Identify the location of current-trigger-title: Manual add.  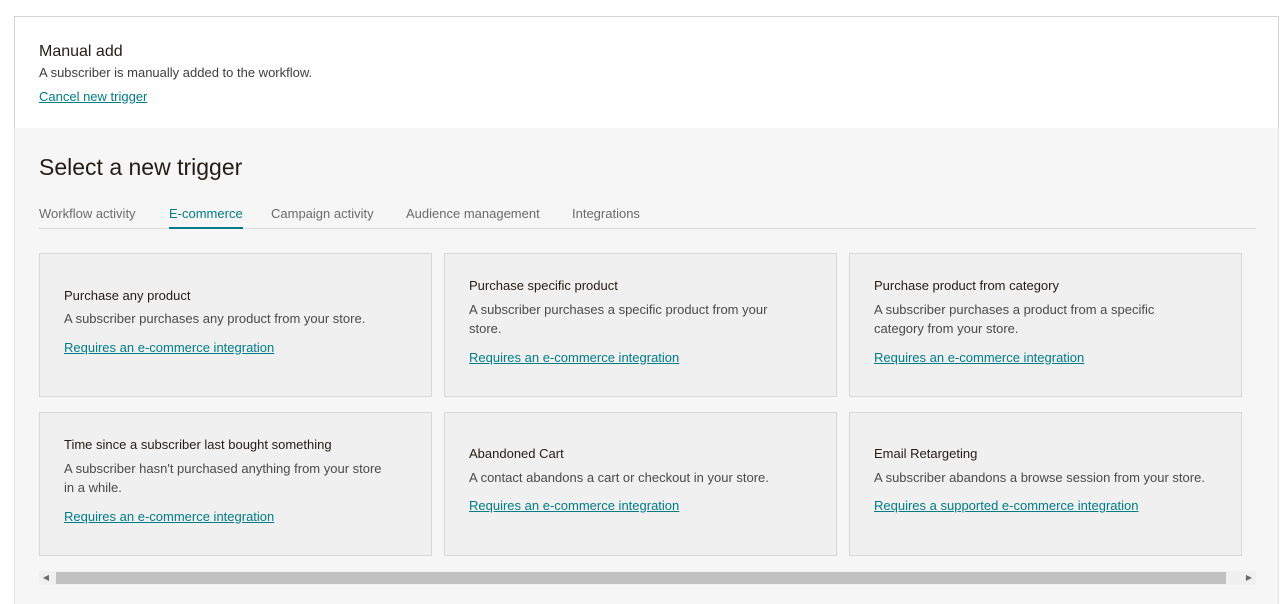
(81, 51).